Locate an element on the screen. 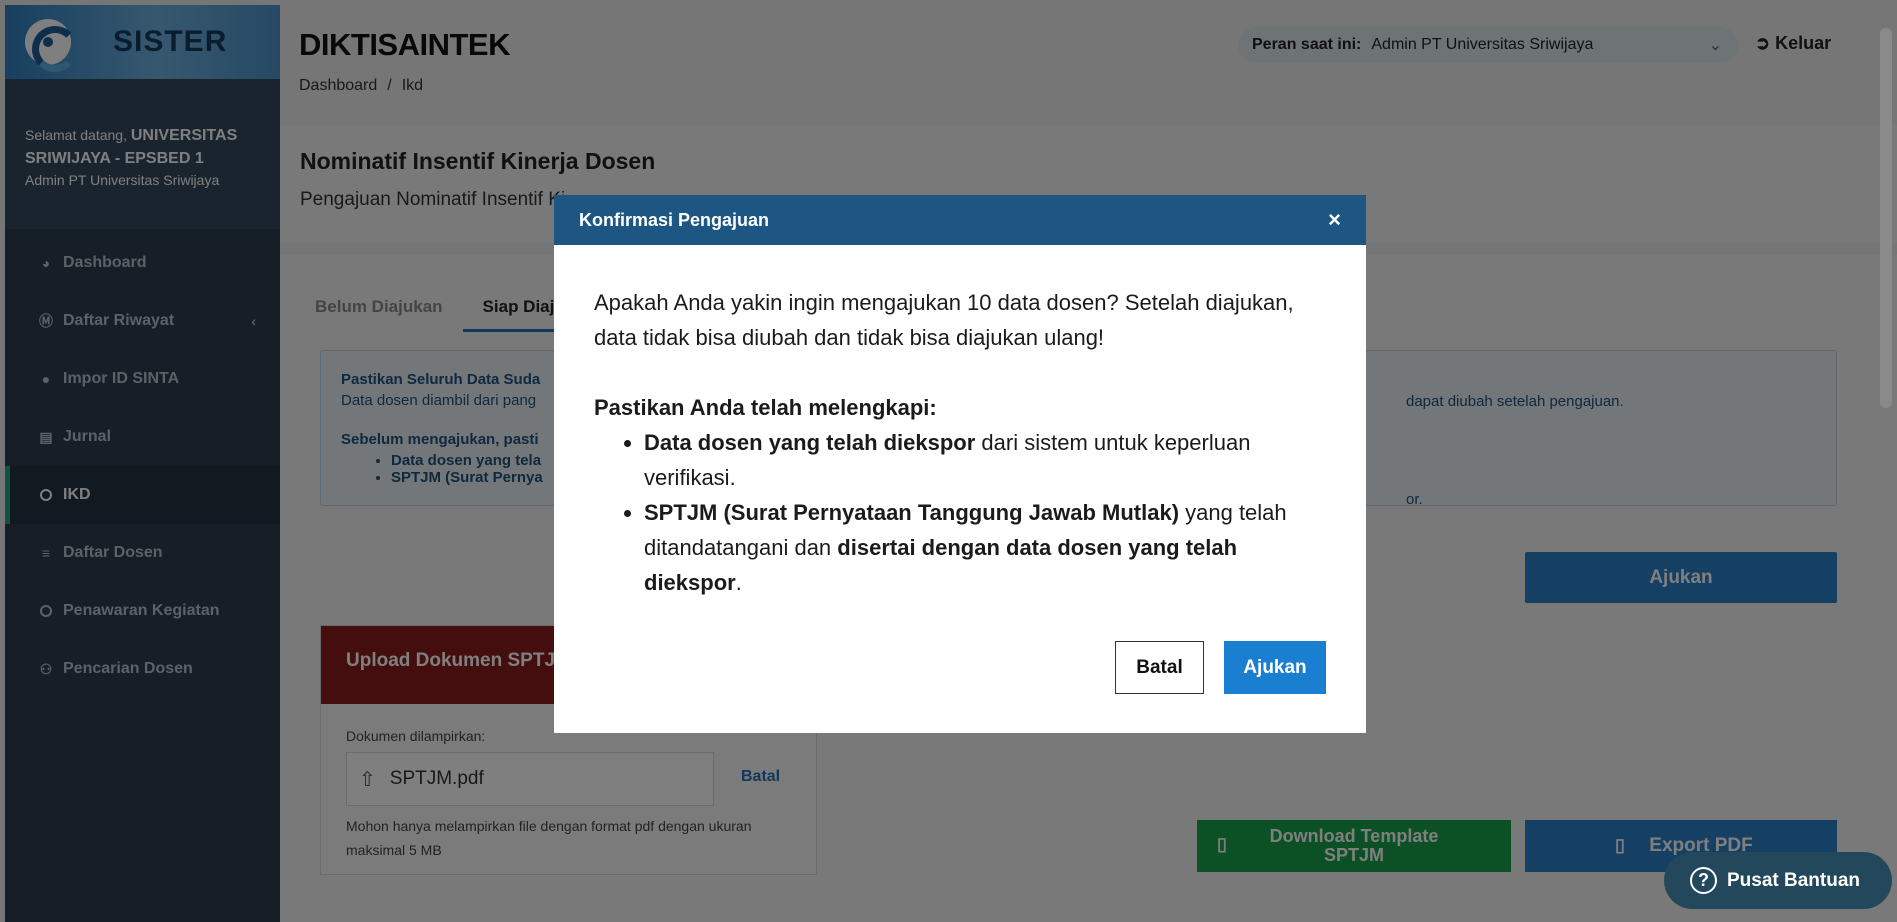 This screenshot has height=922, width=1897. submit-button: Ajukan is located at coordinates (1275, 667).